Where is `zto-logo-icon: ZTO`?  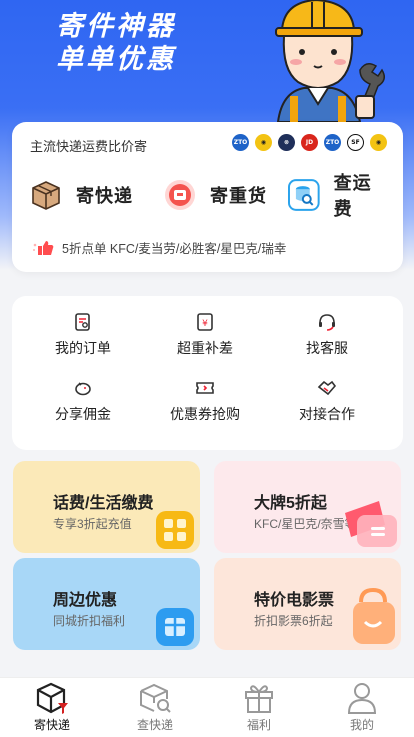
zto-logo-icon: ZTO is located at coordinates (240, 142).